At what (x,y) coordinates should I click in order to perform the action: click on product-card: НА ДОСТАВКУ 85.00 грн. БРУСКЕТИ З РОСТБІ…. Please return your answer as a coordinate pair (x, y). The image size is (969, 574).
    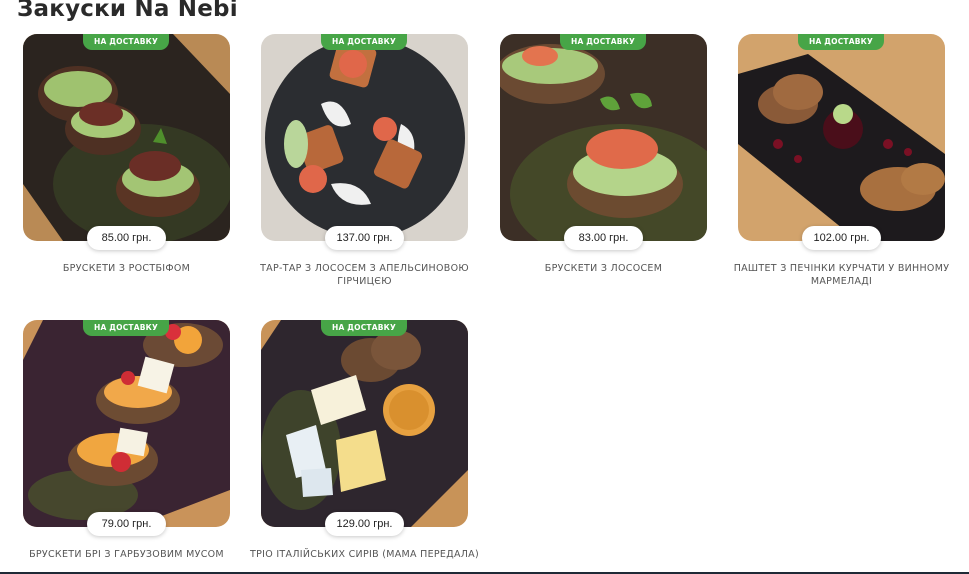
    Looking at the image, I should click on (126, 154).